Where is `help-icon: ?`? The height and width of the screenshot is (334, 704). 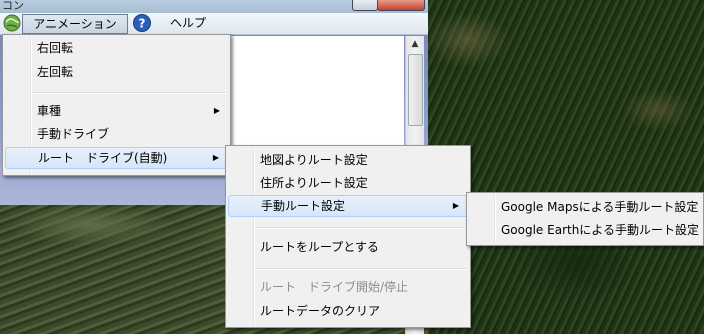 help-icon: ? is located at coordinates (142, 23).